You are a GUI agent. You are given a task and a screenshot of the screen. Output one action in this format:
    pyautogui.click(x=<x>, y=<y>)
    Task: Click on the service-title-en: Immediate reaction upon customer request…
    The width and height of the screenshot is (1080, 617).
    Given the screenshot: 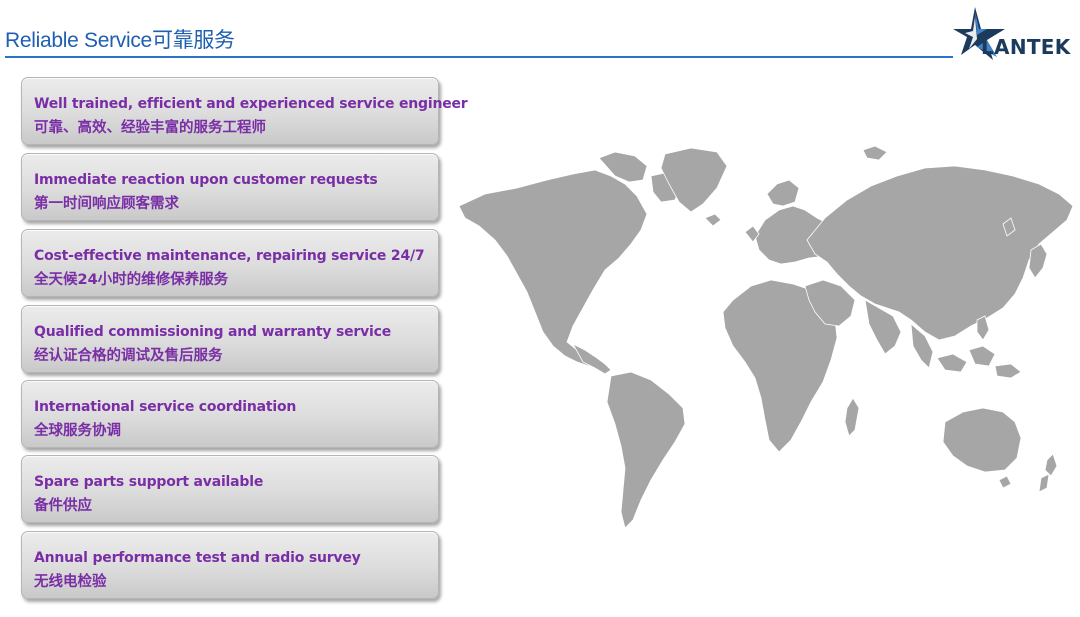 What is the action you would take?
    pyautogui.click(x=206, y=180)
    